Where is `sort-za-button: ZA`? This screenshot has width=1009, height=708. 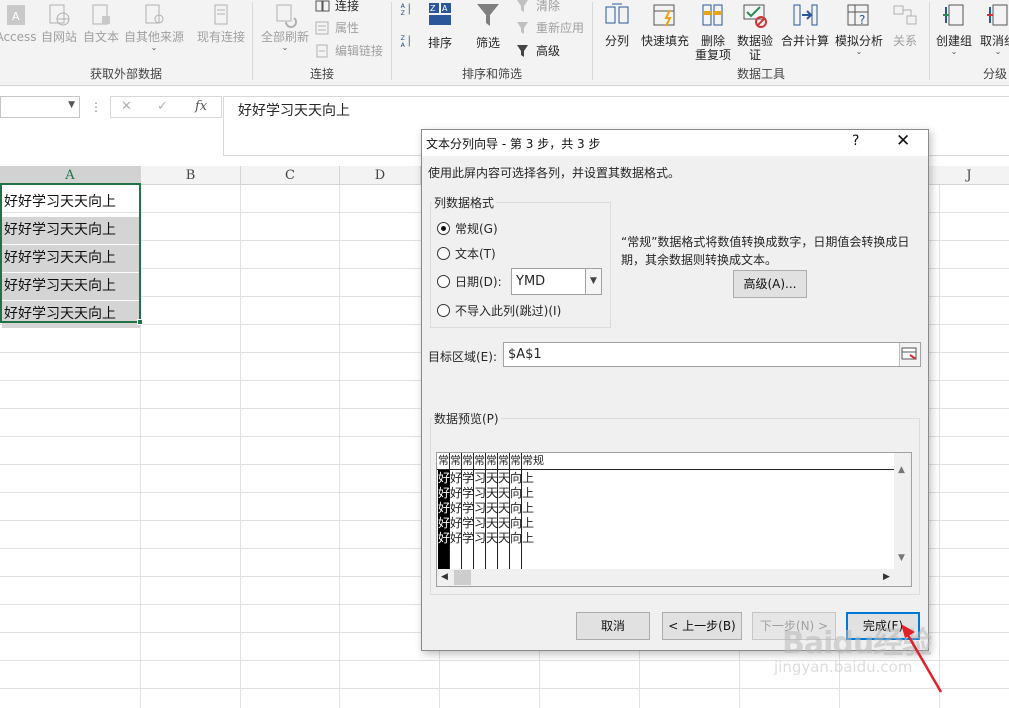
sort-za-button: ZA is located at coordinates (407, 44).